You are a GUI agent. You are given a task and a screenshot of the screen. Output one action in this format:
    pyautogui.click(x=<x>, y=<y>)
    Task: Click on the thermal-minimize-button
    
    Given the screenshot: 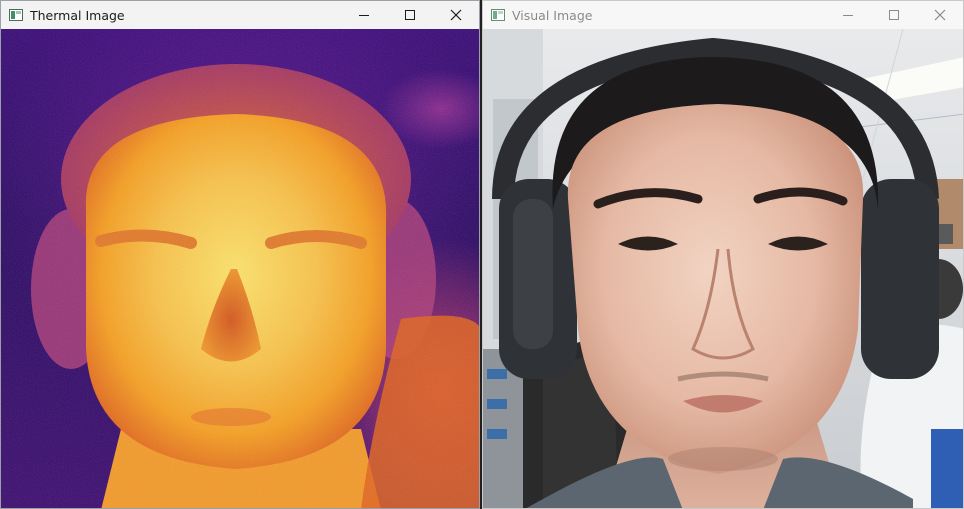 What is the action you would take?
    pyautogui.click(x=364, y=15)
    